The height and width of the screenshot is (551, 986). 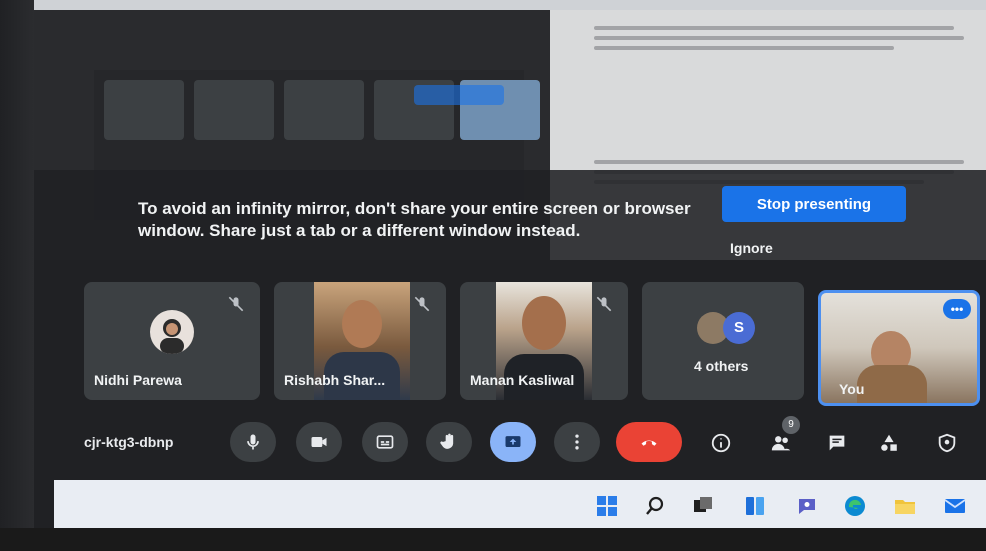 I want to click on folder-icon, so click(x=905, y=507).